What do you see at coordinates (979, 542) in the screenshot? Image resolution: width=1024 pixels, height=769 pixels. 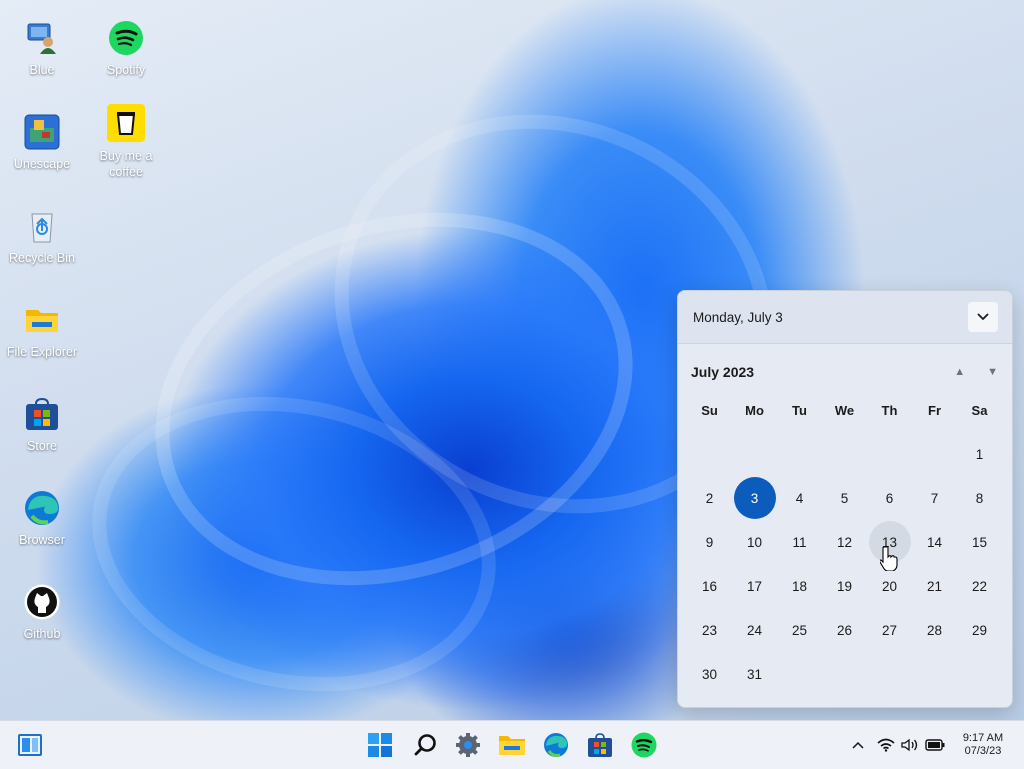 I see `calendar-day: 15` at bounding box center [979, 542].